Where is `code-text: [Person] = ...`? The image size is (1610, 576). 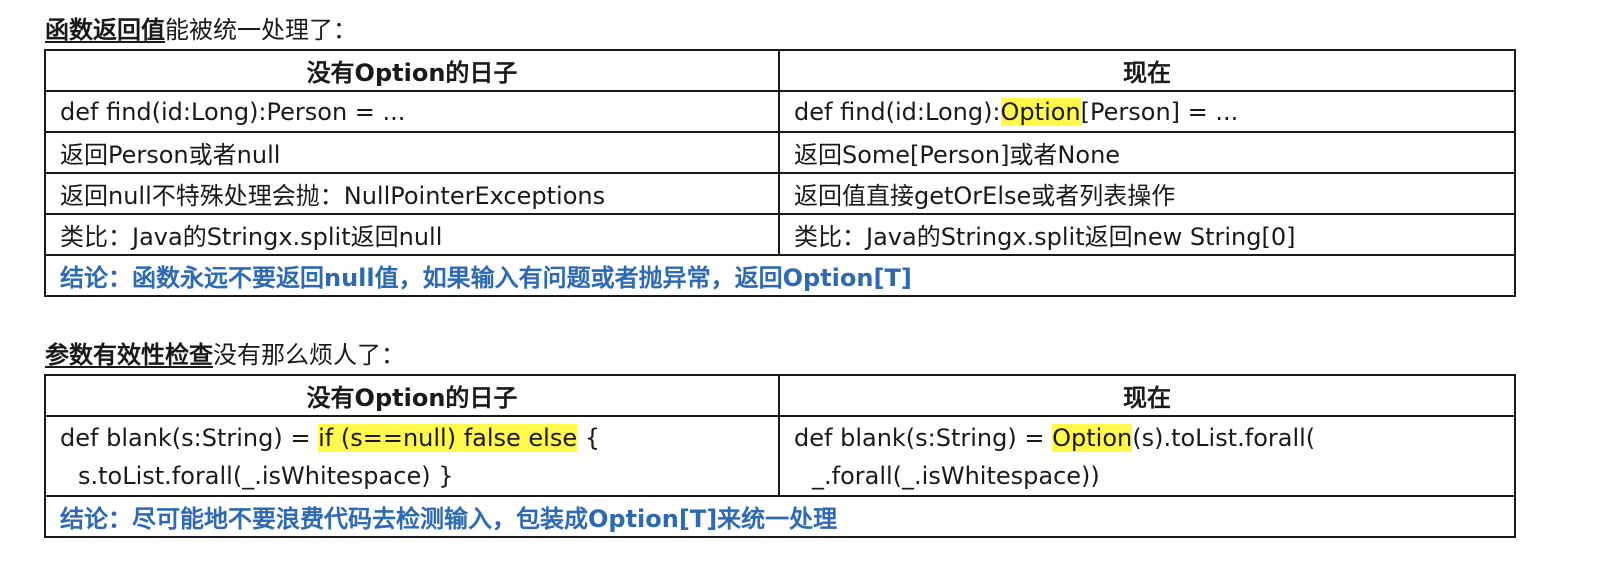 code-text: [Person] = ... is located at coordinates (1159, 111).